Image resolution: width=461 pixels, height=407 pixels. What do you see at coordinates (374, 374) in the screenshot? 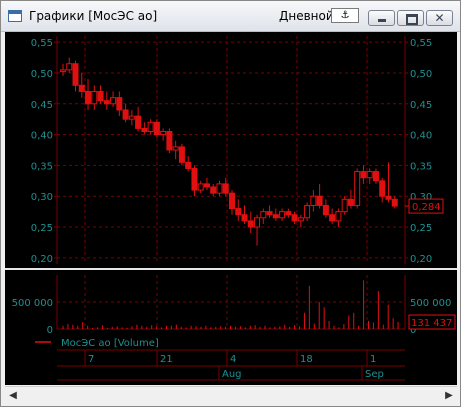
I see `time-axis-month-label: Sep` at bounding box center [374, 374].